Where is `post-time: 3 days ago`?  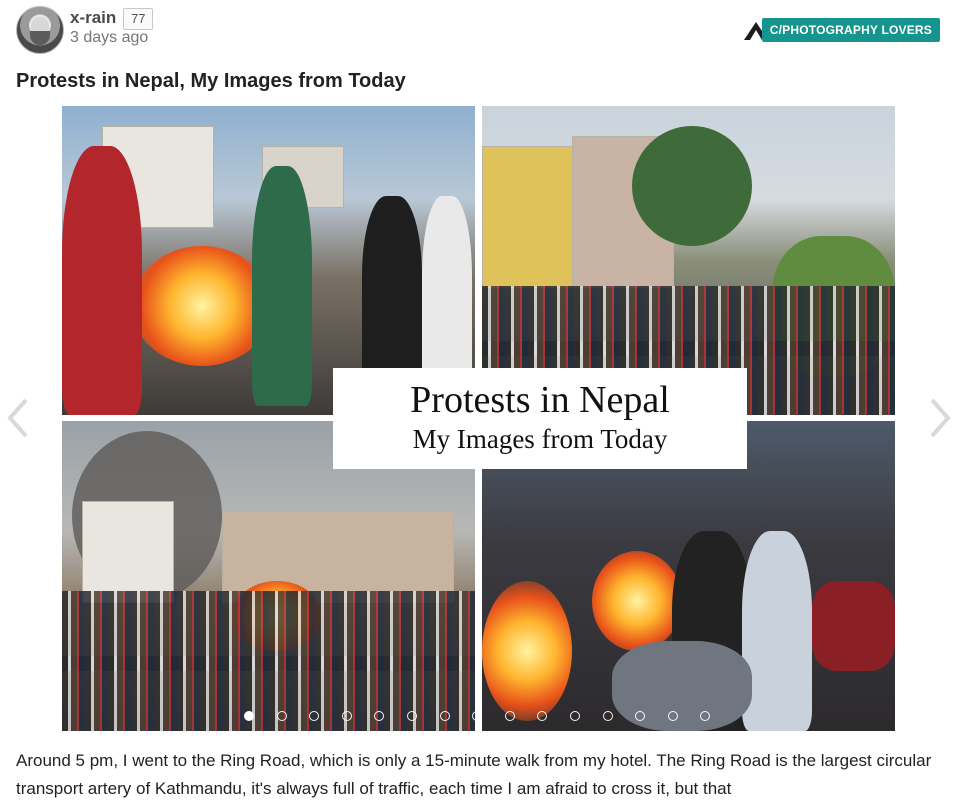 post-time: 3 days ago is located at coordinates (109, 37).